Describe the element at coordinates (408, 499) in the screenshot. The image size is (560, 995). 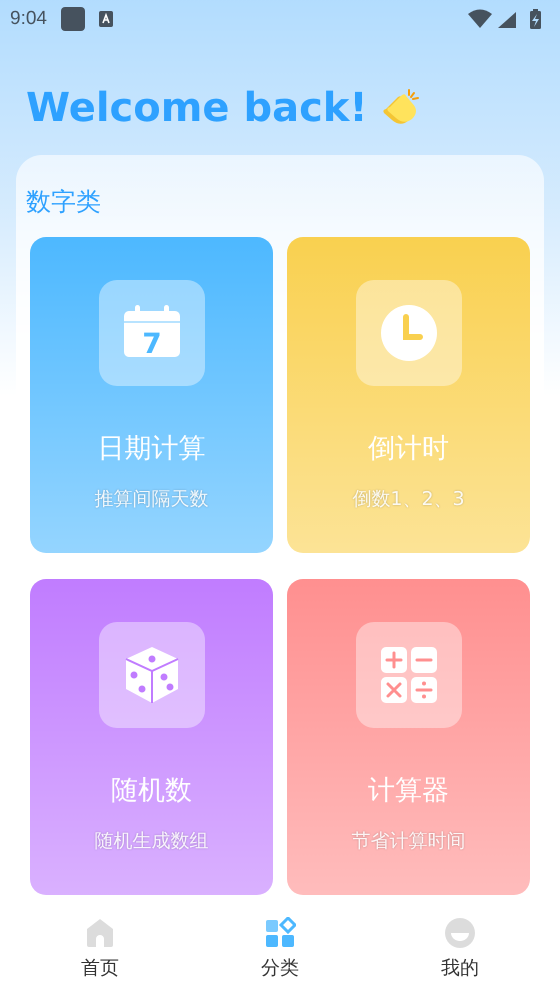
I see `card-subtitle: 倒数1、2、3` at that location.